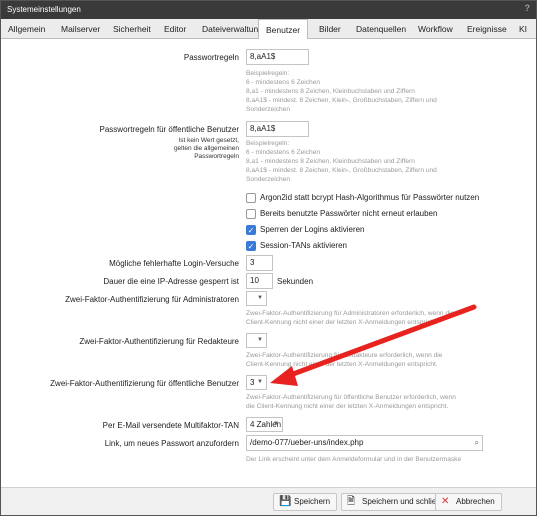  Describe the element at coordinates (251, 214) in the screenshot. I see `no-reuse-checkbox` at that location.